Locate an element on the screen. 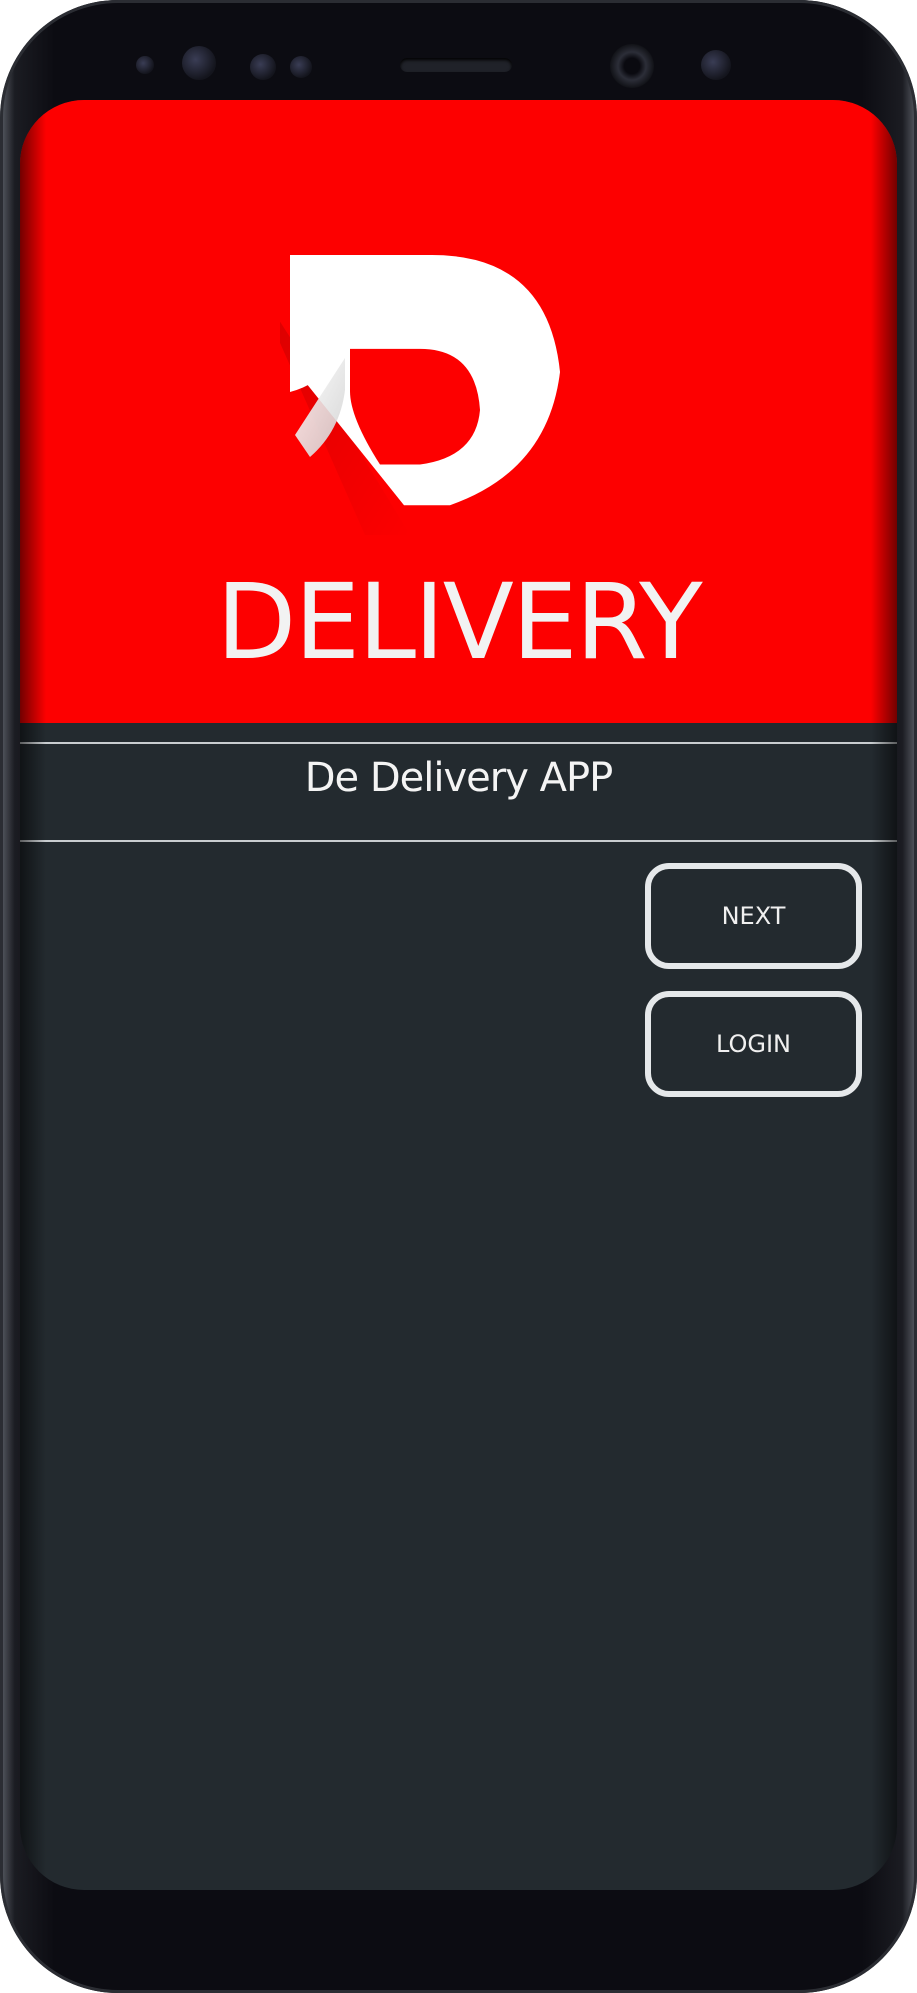 This screenshot has height=1993, width=917. ambient-sensor-icon is located at coordinates (301, 67).